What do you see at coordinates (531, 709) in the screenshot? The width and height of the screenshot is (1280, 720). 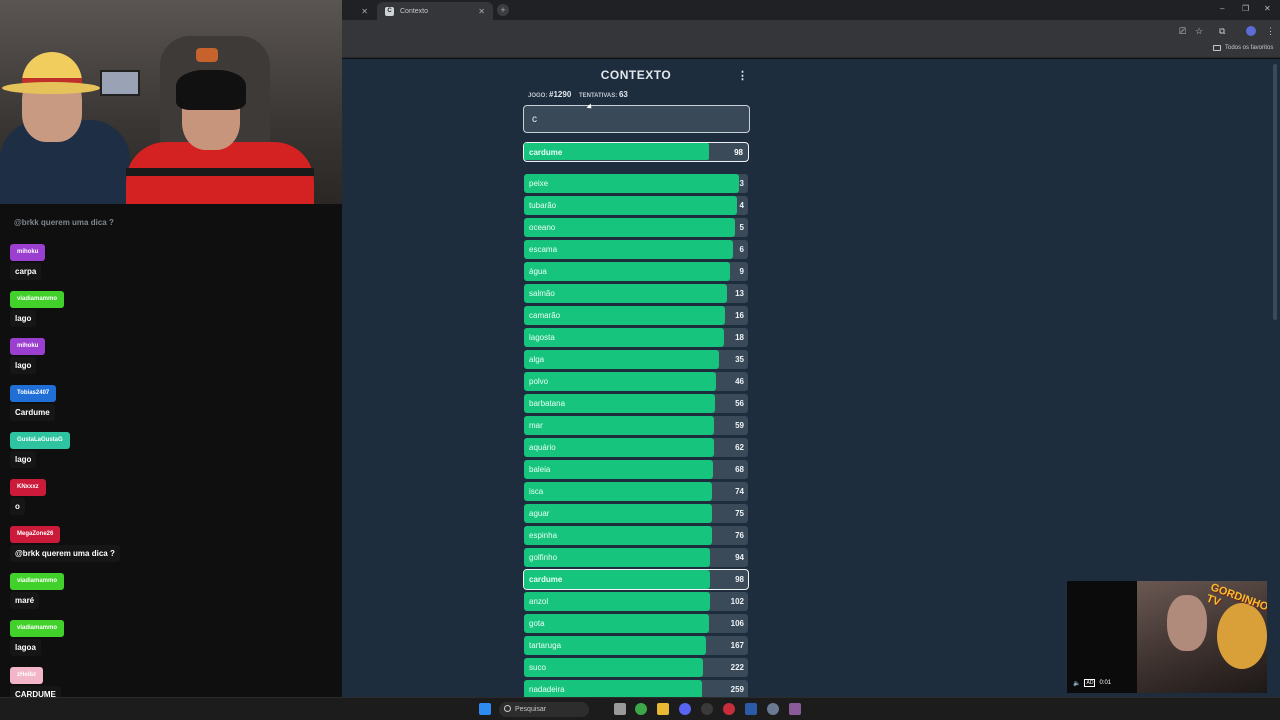 I see `taskbar-search-label: Pesquisar` at bounding box center [531, 709].